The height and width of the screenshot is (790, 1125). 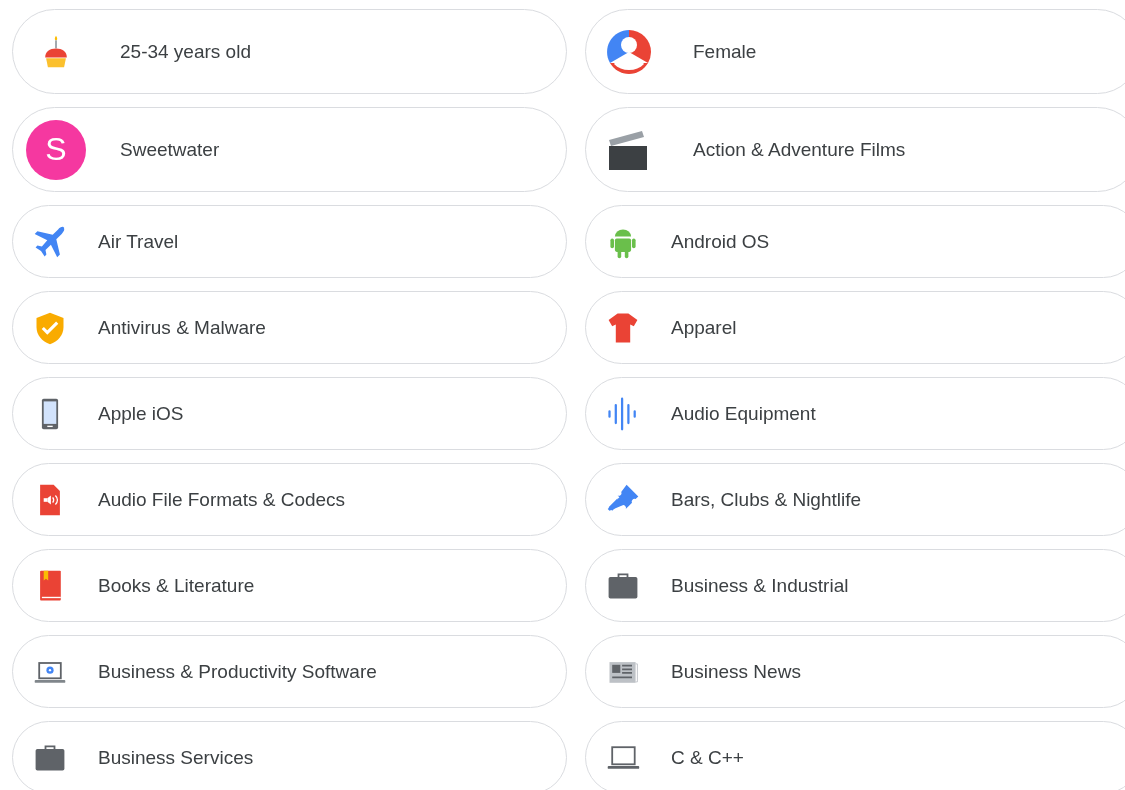 What do you see at coordinates (725, 51) in the screenshot?
I see `chip-label: Female` at bounding box center [725, 51].